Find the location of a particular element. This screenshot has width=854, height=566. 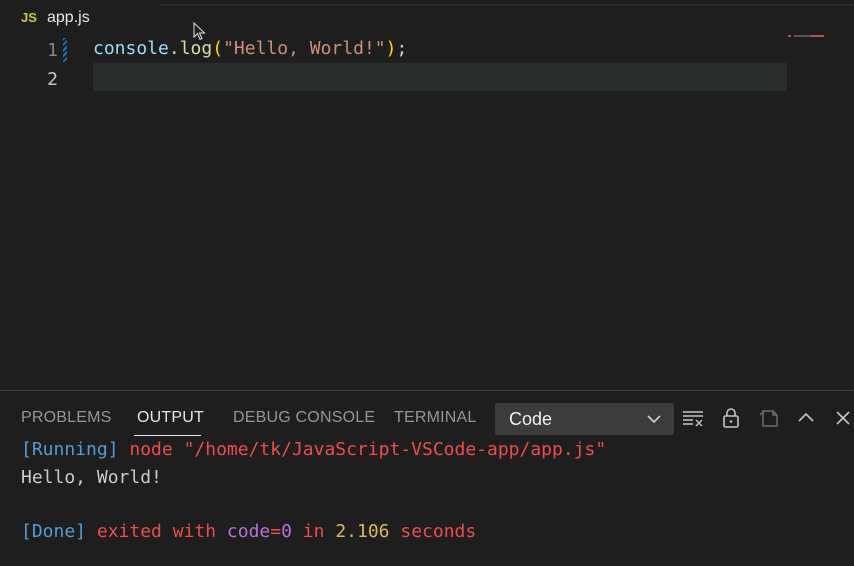

output-line-result: Hello, World! is located at coordinates (91, 477).